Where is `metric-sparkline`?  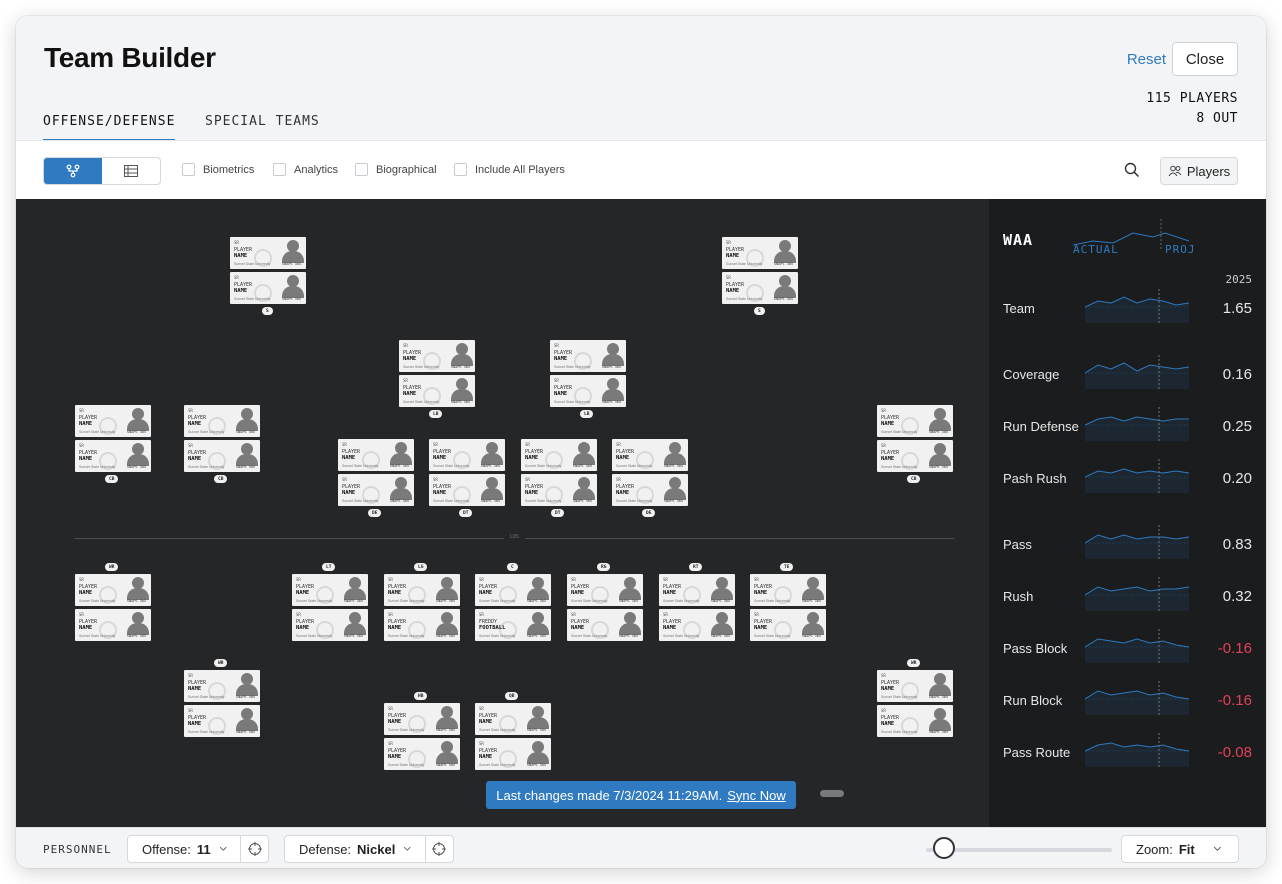
metric-sparkline is located at coordinates (1137, 425).